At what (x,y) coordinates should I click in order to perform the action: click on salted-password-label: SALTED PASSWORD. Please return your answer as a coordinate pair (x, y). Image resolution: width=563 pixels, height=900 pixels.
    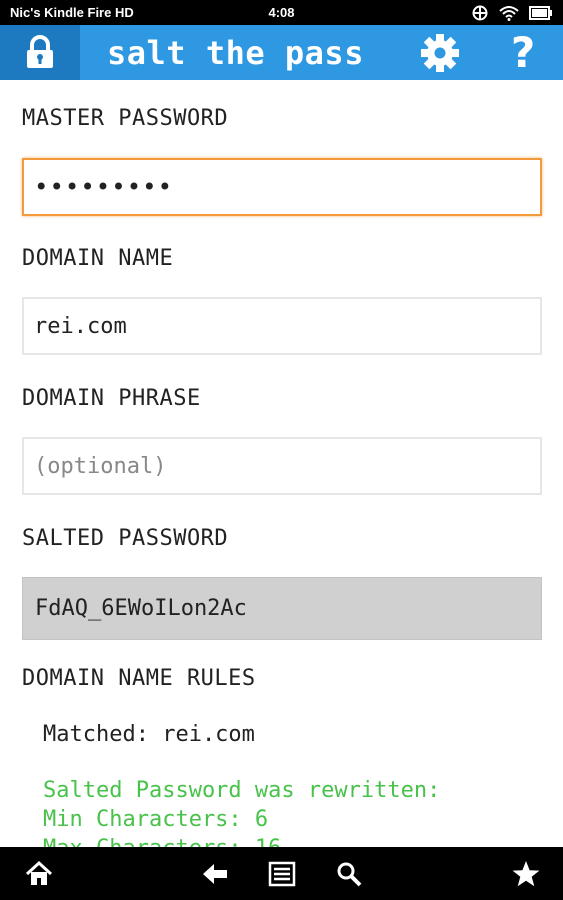
    Looking at the image, I should click on (125, 538).